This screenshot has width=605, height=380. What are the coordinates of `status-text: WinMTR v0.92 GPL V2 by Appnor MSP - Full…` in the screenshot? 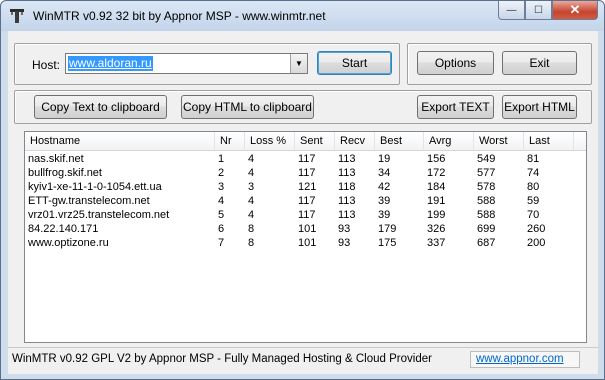 It's located at (222, 359).